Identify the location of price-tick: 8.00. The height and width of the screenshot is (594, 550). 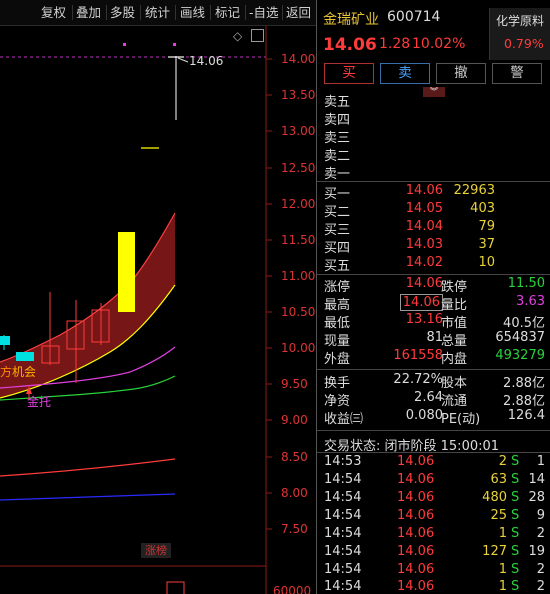
(294, 493).